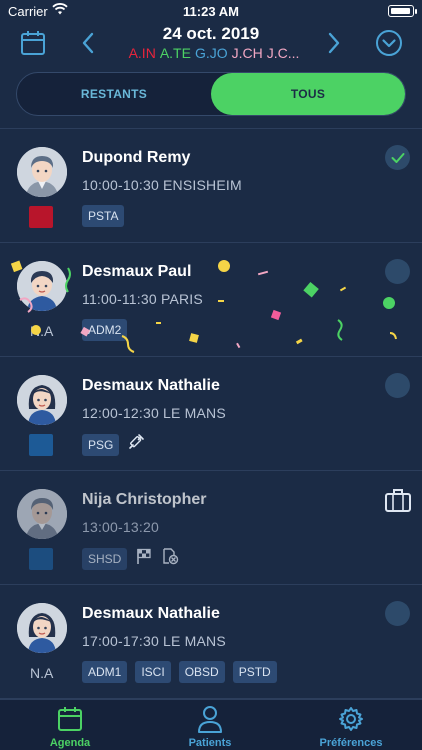 This screenshot has width=422, height=750. I want to click on appointment-time: 10:00-10:30 ENSISHEIM, so click(162, 185).